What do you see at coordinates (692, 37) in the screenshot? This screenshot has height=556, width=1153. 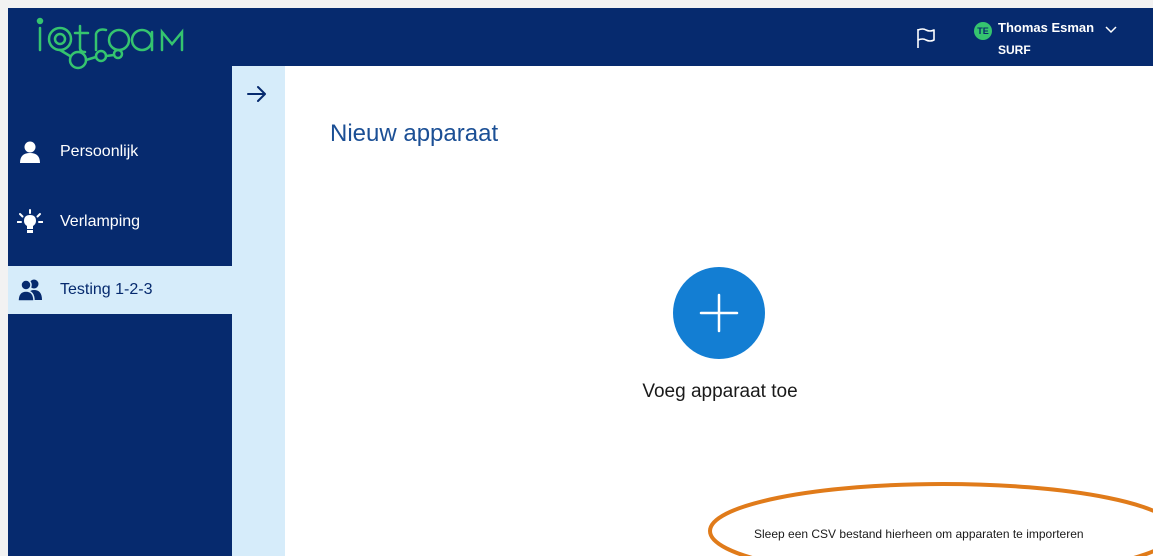 I see `top-bar: TE Thomas Esman SURF` at bounding box center [692, 37].